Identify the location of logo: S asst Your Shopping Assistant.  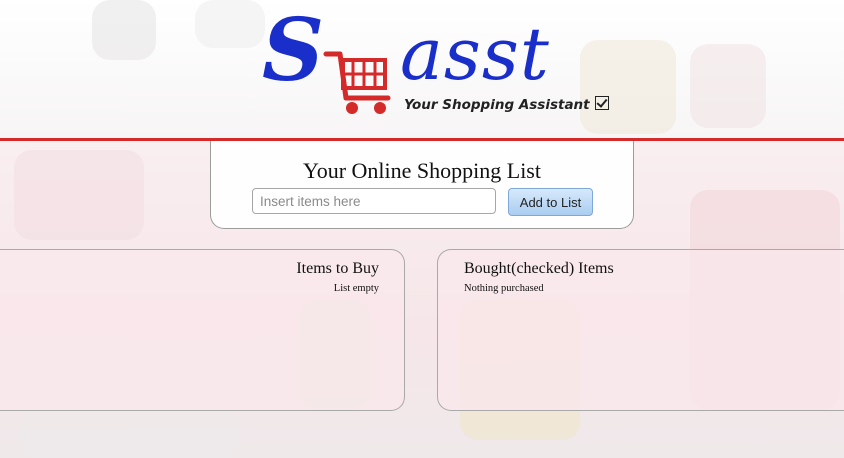
(435, 66).